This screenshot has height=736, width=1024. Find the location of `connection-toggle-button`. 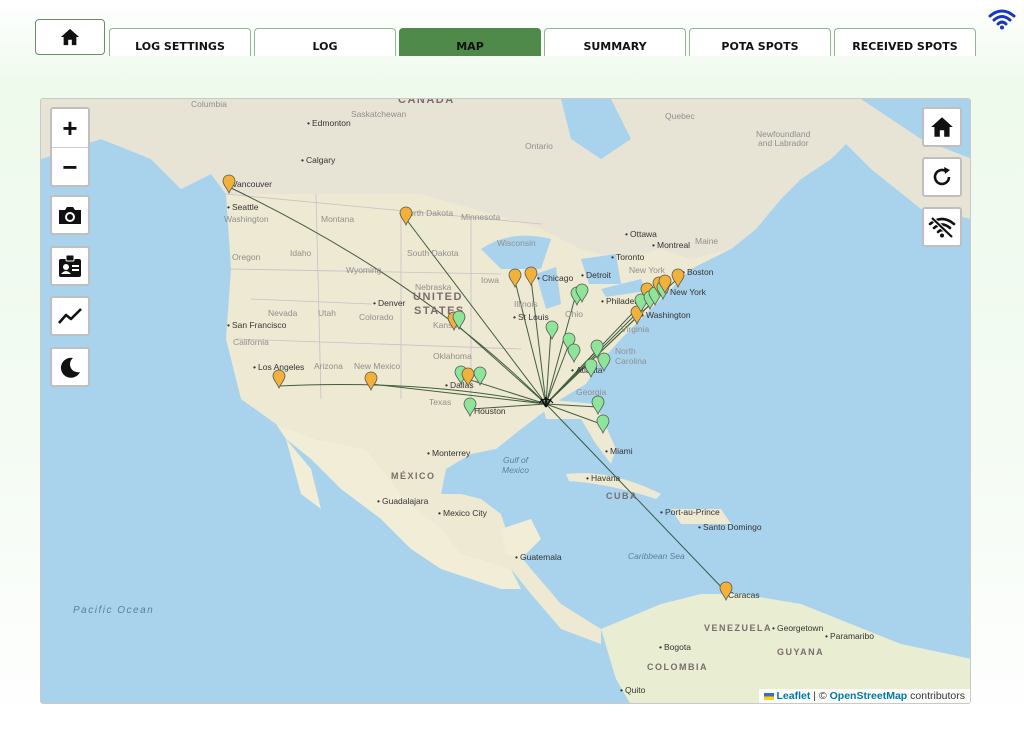

connection-toggle-button is located at coordinates (942, 227).